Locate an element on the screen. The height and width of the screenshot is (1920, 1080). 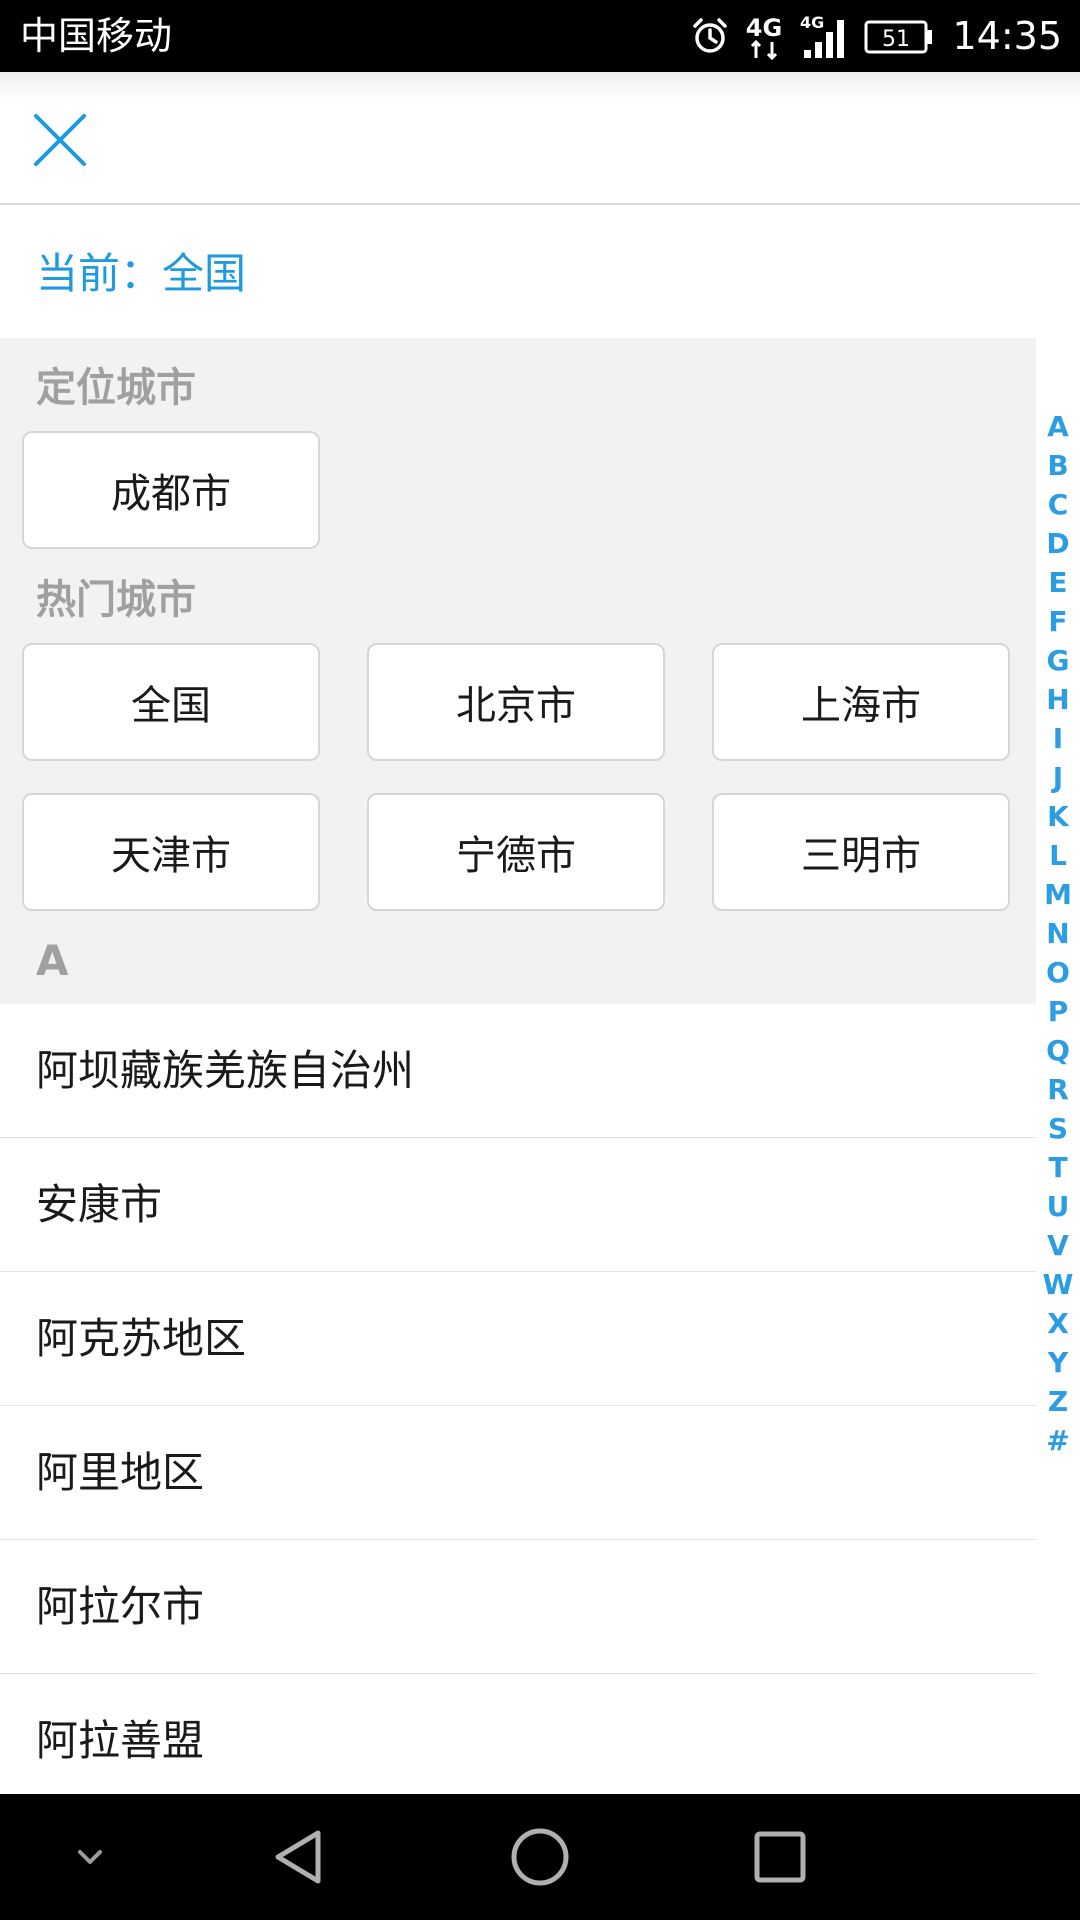
index-letter: V is located at coordinates (1058, 1245).